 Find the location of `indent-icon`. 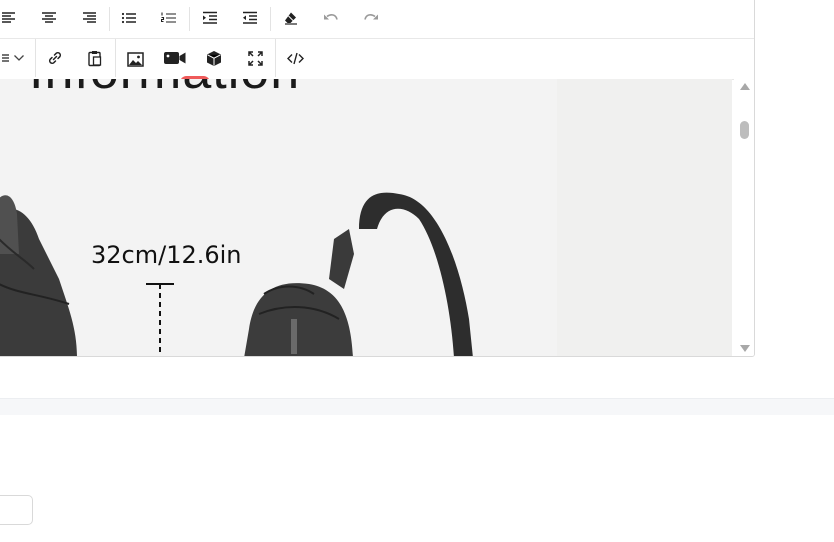

indent-icon is located at coordinates (210, 18).